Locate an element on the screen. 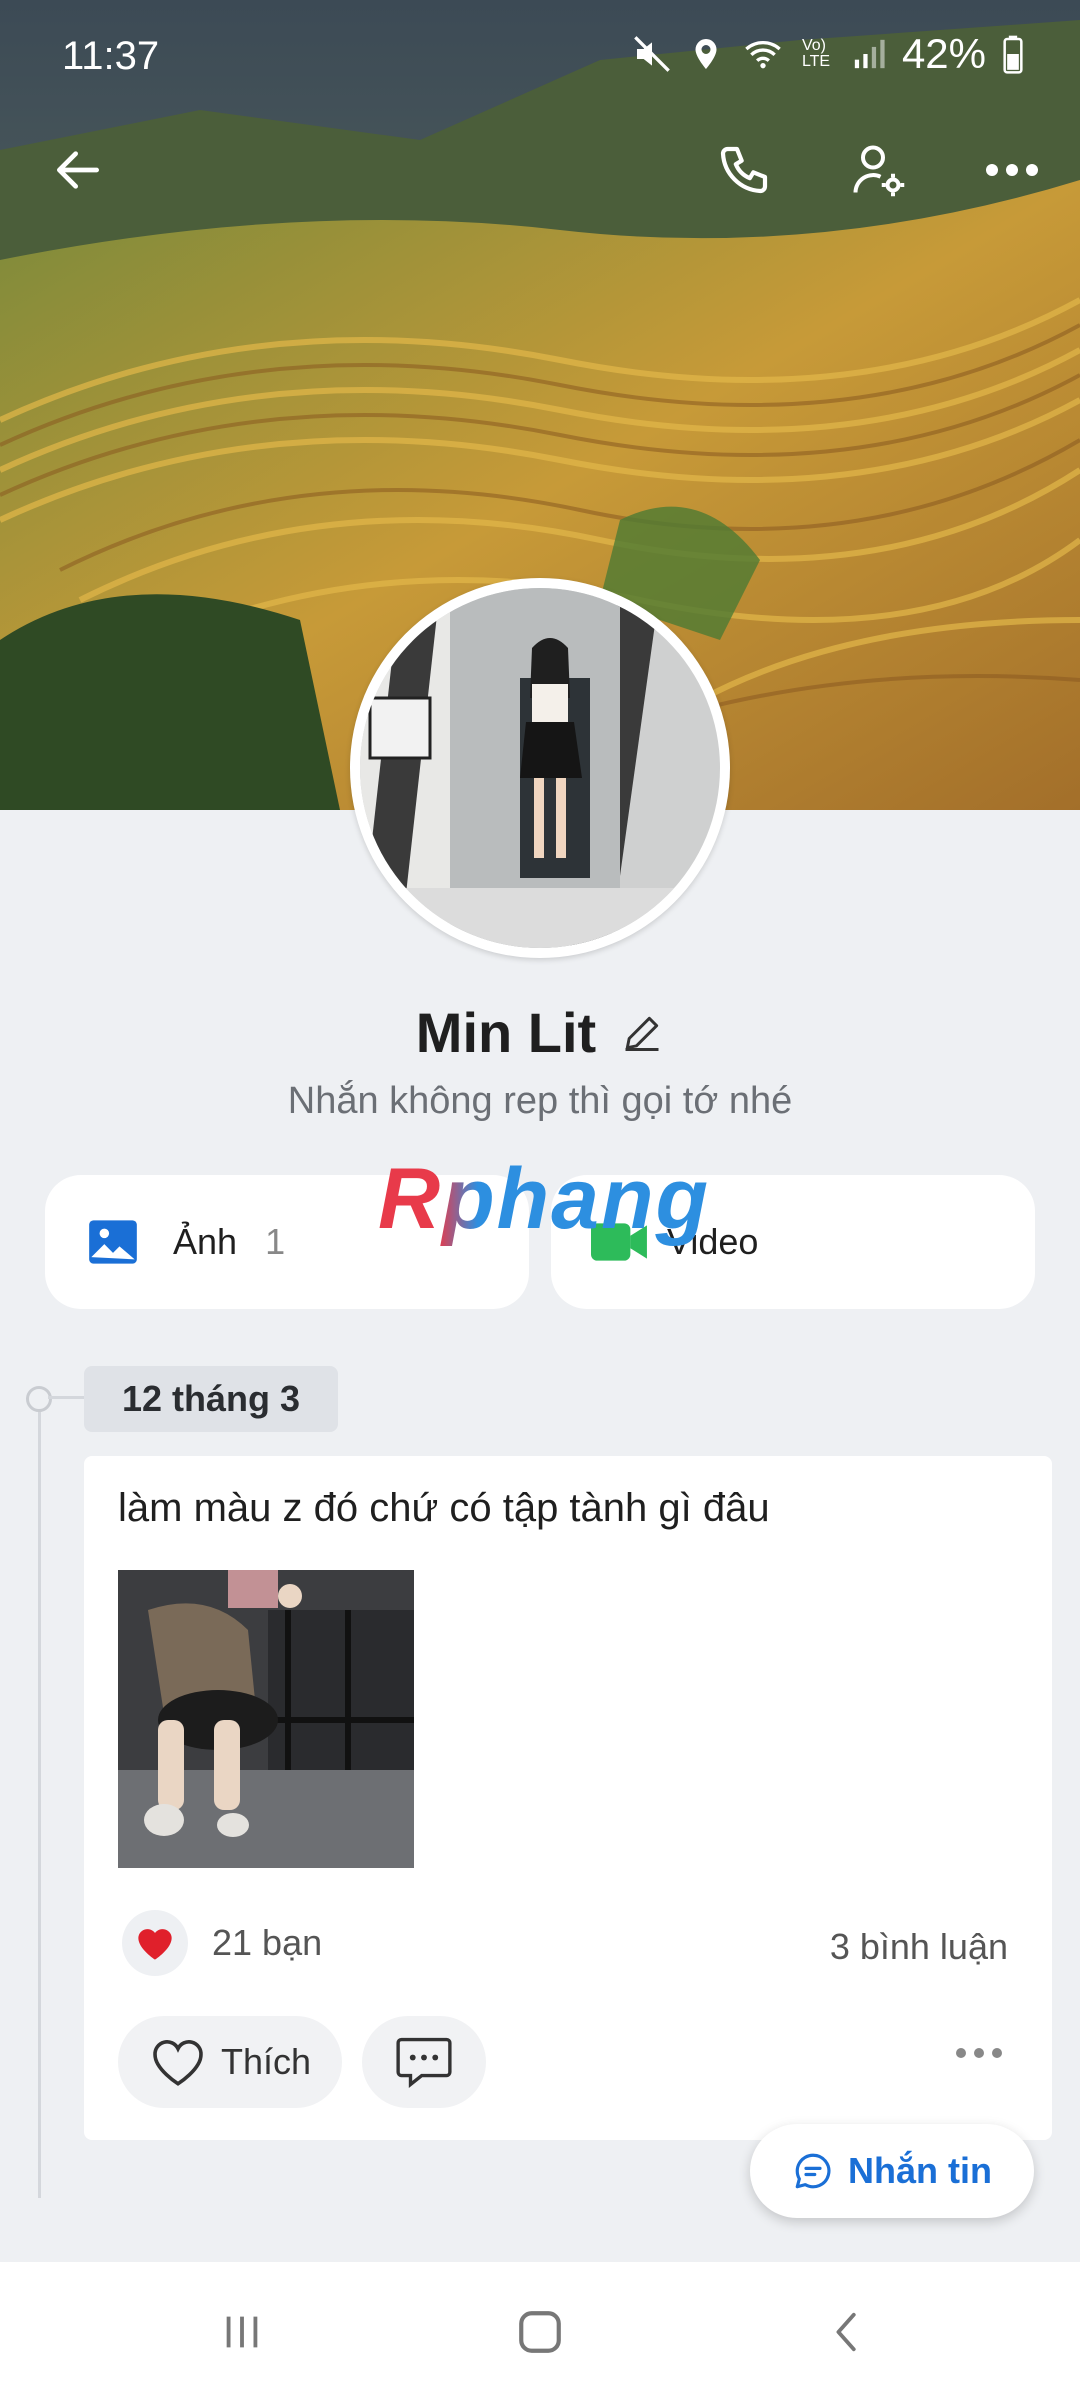  battery-percent: 42% is located at coordinates (943, 53).